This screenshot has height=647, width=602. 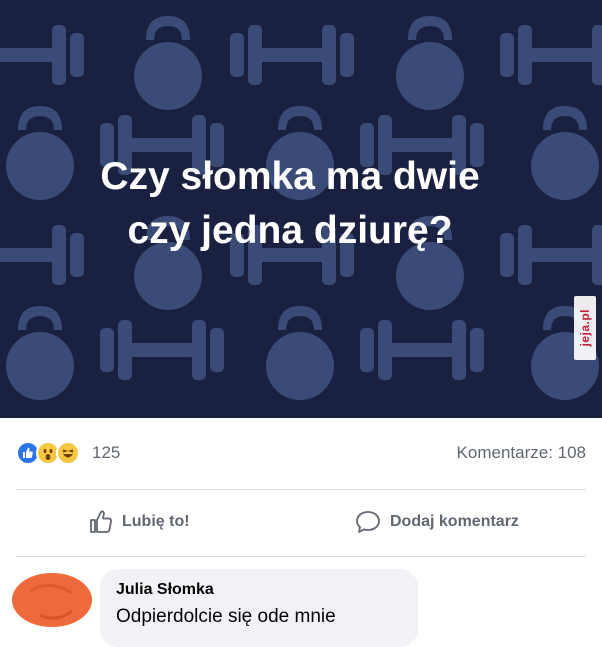 What do you see at coordinates (52, 600) in the screenshot?
I see `avatar` at bounding box center [52, 600].